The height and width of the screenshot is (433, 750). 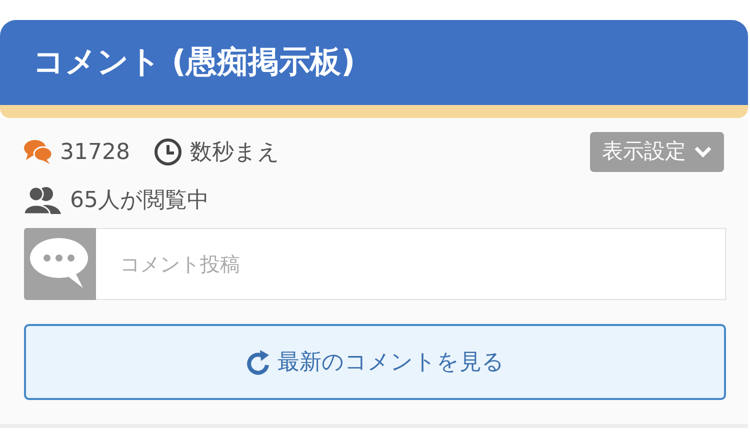 I want to click on comment-count: 31728, so click(x=95, y=152).